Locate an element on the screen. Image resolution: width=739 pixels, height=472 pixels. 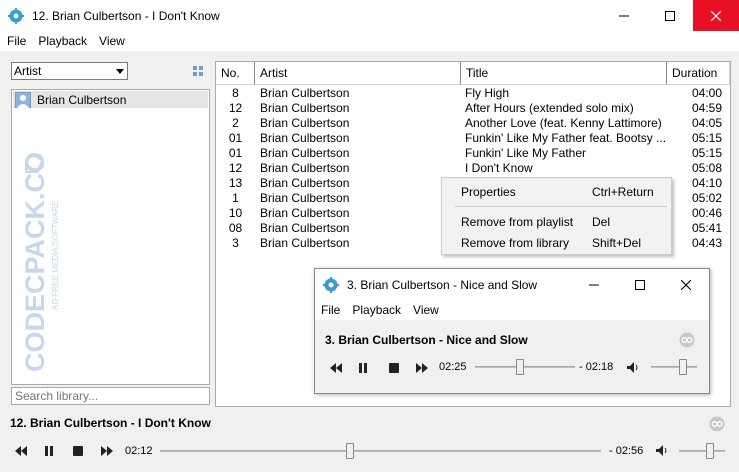
close-icon is located at coordinates (716, 15).